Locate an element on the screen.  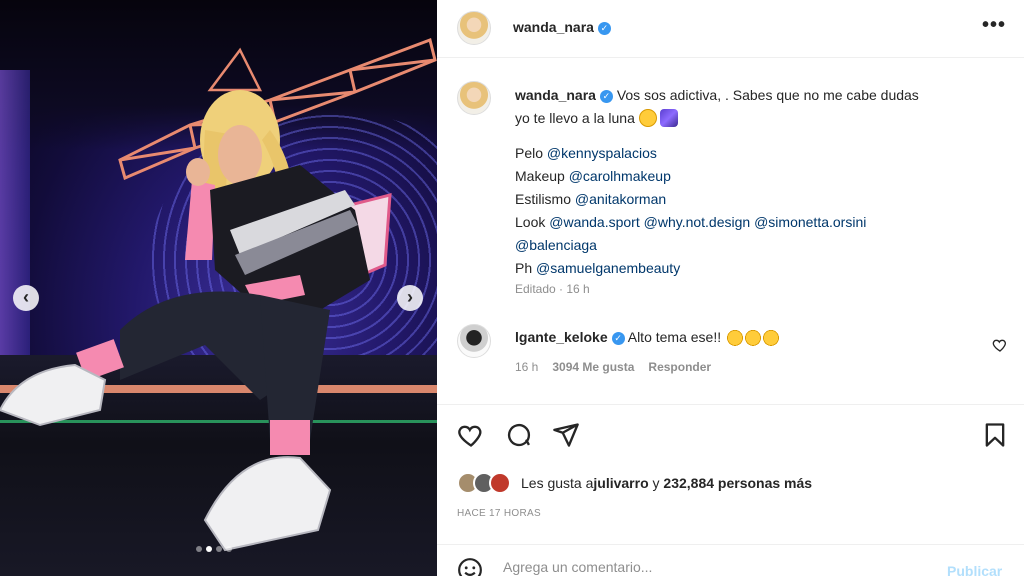
caption-username: wanda_nara is located at coordinates (555, 95).